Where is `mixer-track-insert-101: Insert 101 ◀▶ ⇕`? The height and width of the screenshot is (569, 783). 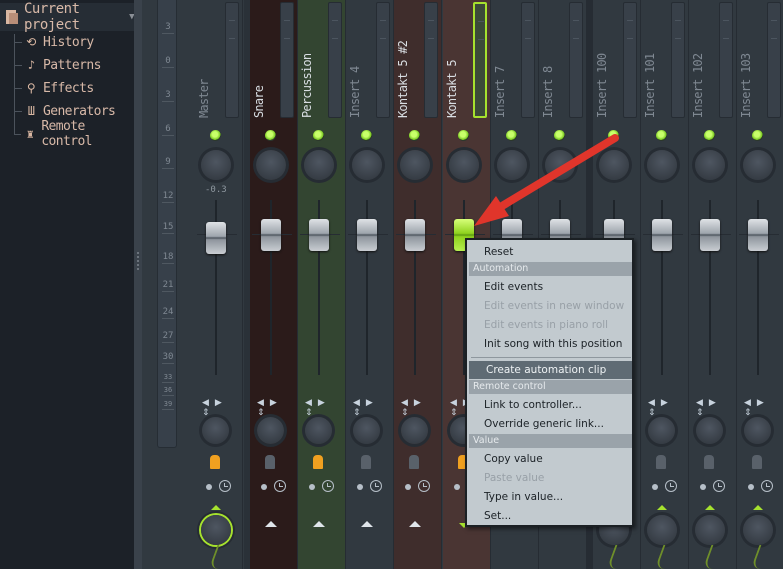
mixer-track-insert-101: Insert 101 ◀▶ ⇕ is located at coordinates (665, 284).